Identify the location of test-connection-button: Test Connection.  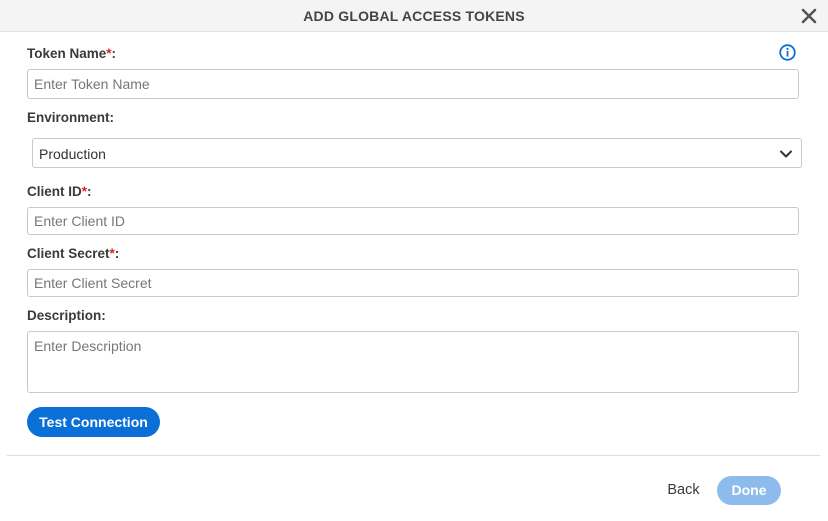
(93, 422).